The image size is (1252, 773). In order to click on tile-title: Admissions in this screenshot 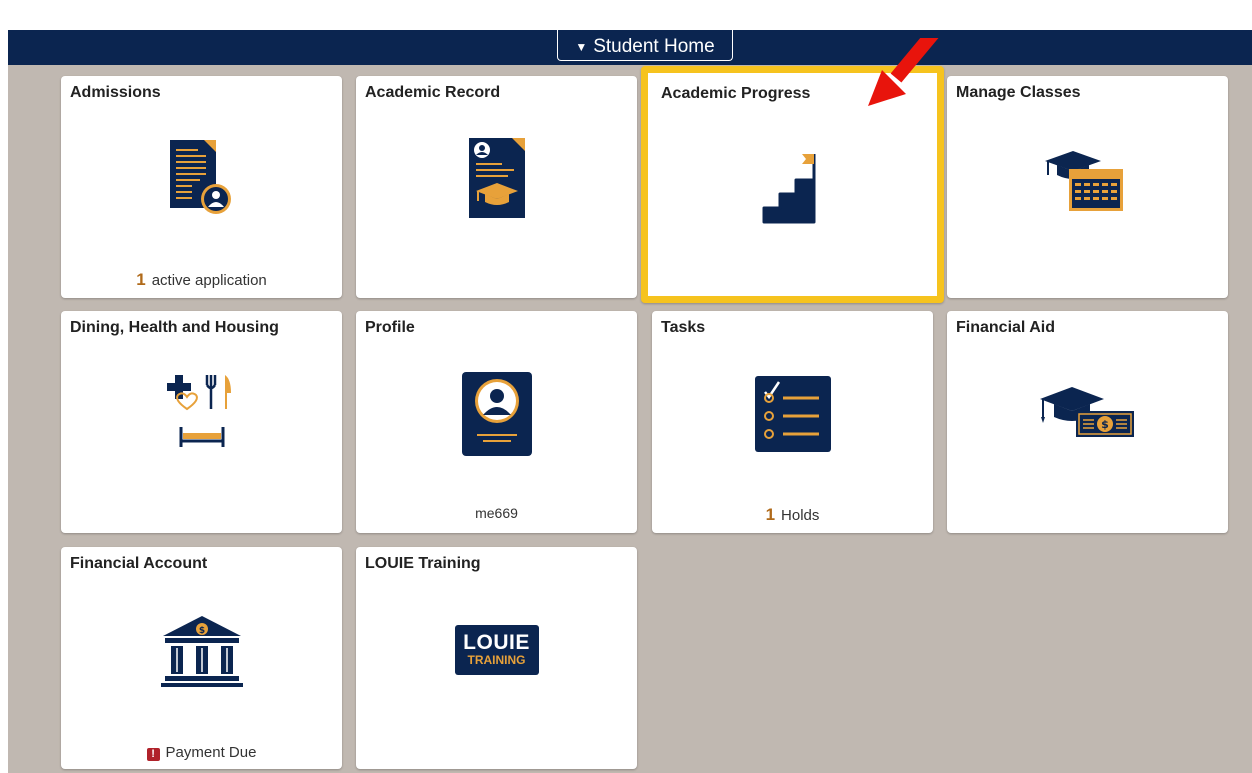, I will do `click(115, 92)`.